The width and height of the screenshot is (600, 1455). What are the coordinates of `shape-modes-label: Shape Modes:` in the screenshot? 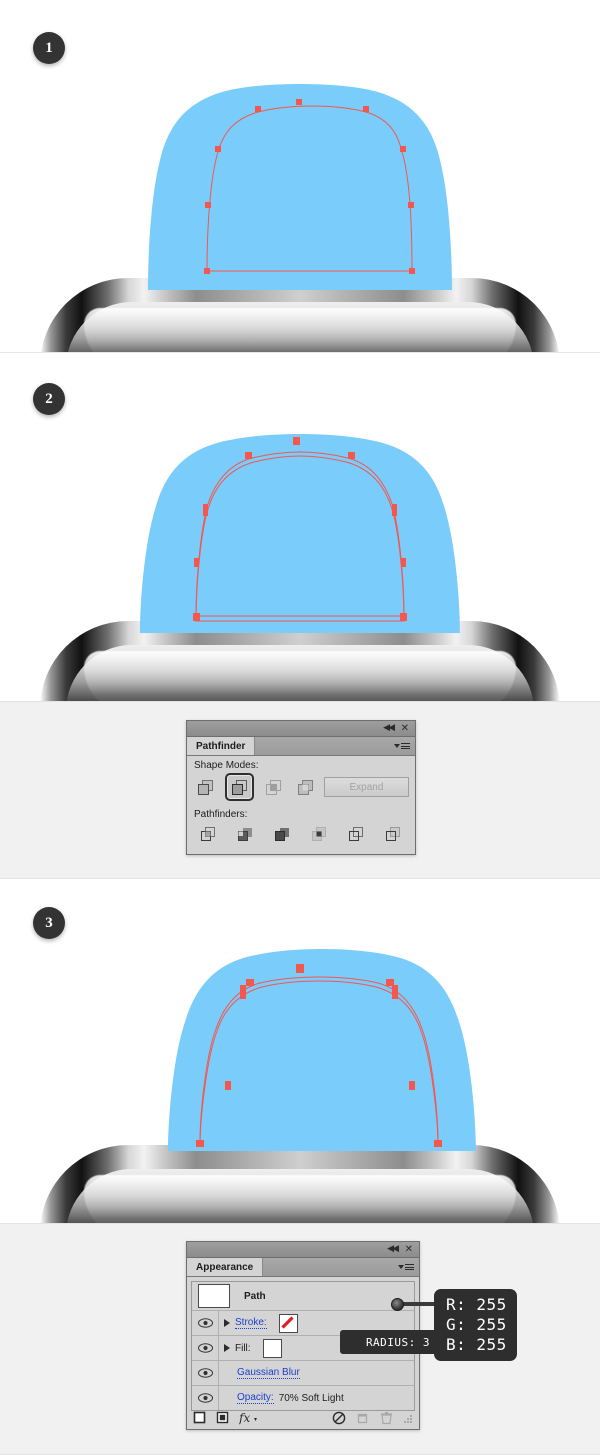 It's located at (226, 765).